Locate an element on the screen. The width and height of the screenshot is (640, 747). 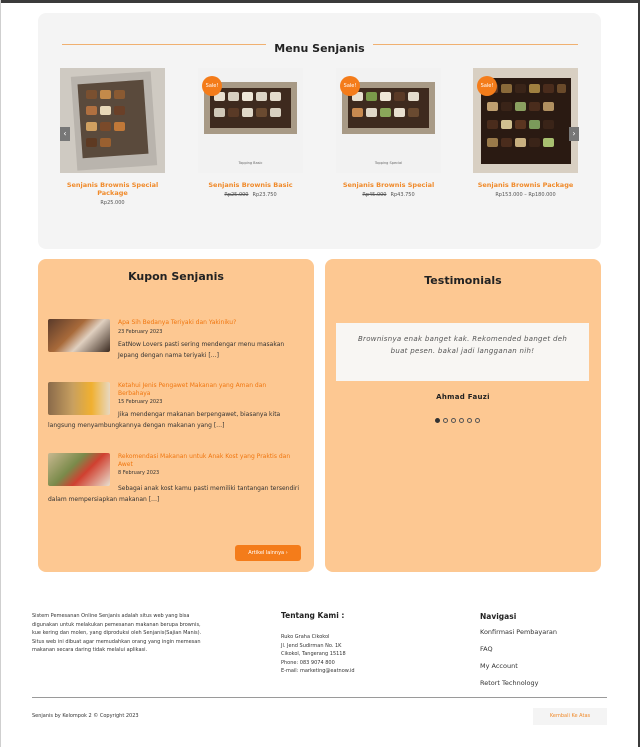
back-to-top-button: Kembali Ke Atas is located at coordinates (570, 716).